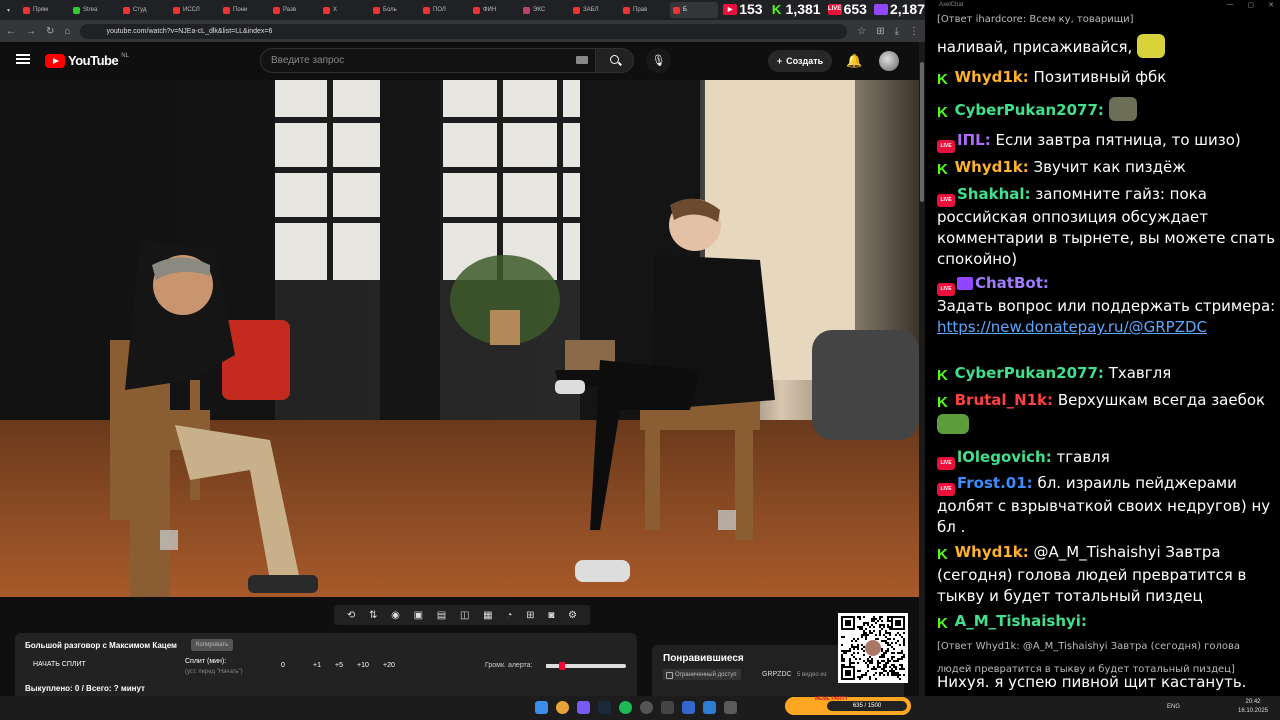  I want to click on axelchat-icon, so click(730, 707).